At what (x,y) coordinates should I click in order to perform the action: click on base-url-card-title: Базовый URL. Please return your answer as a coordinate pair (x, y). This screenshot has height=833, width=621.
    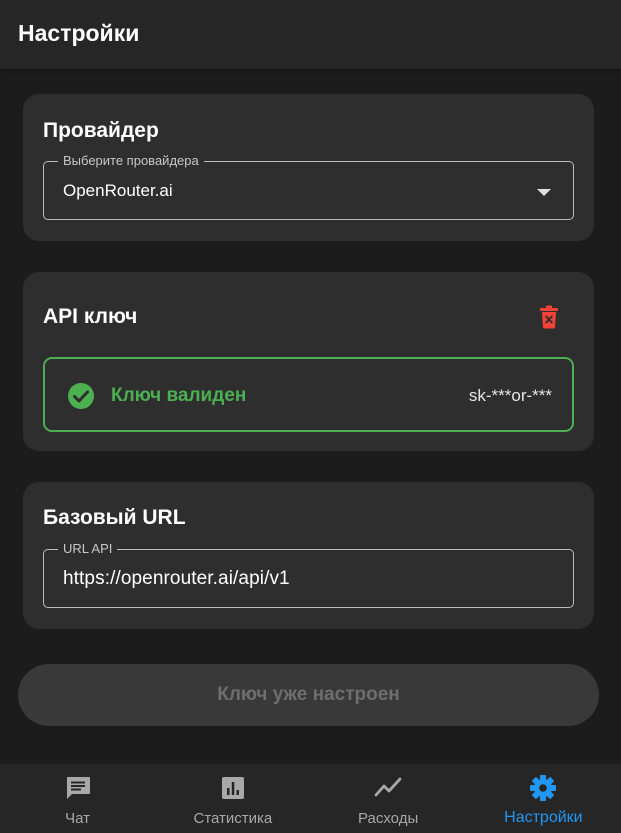
    Looking at the image, I should click on (114, 517).